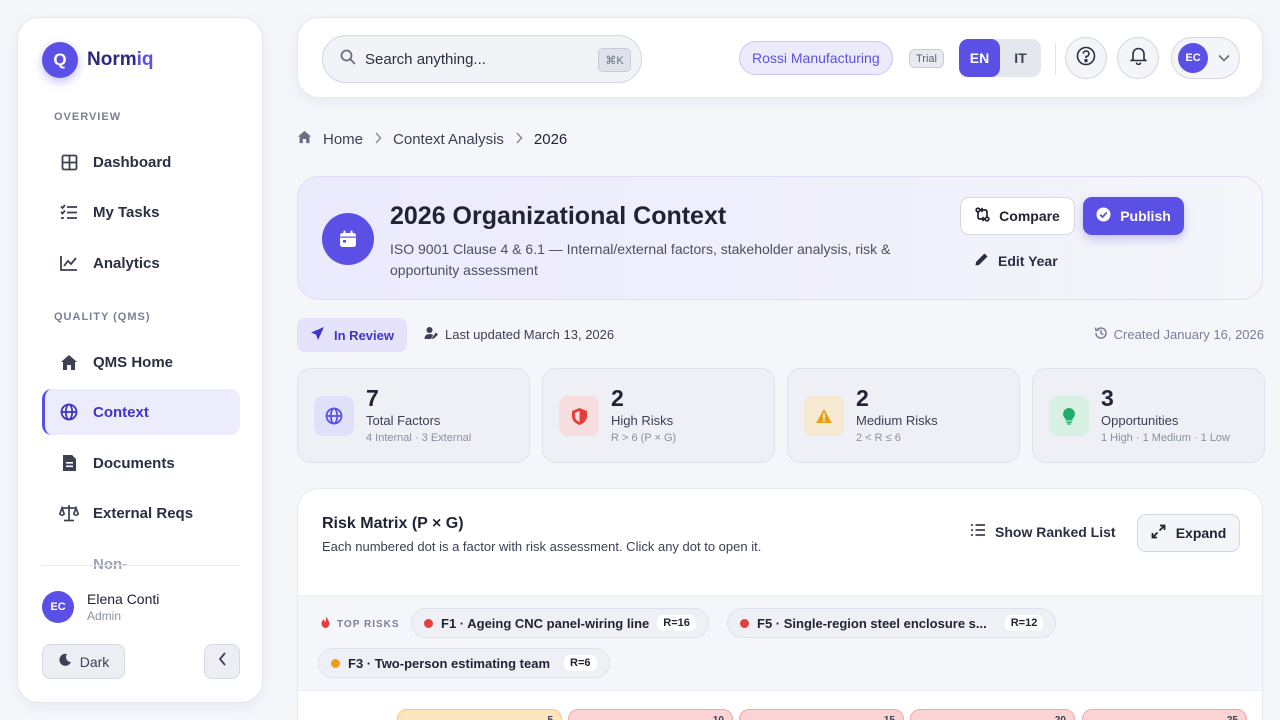 This screenshot has width=1280, height=720. Describe the element at coordinates (372, 398) in the screenshot. I see `stat-value: 7` at that location.